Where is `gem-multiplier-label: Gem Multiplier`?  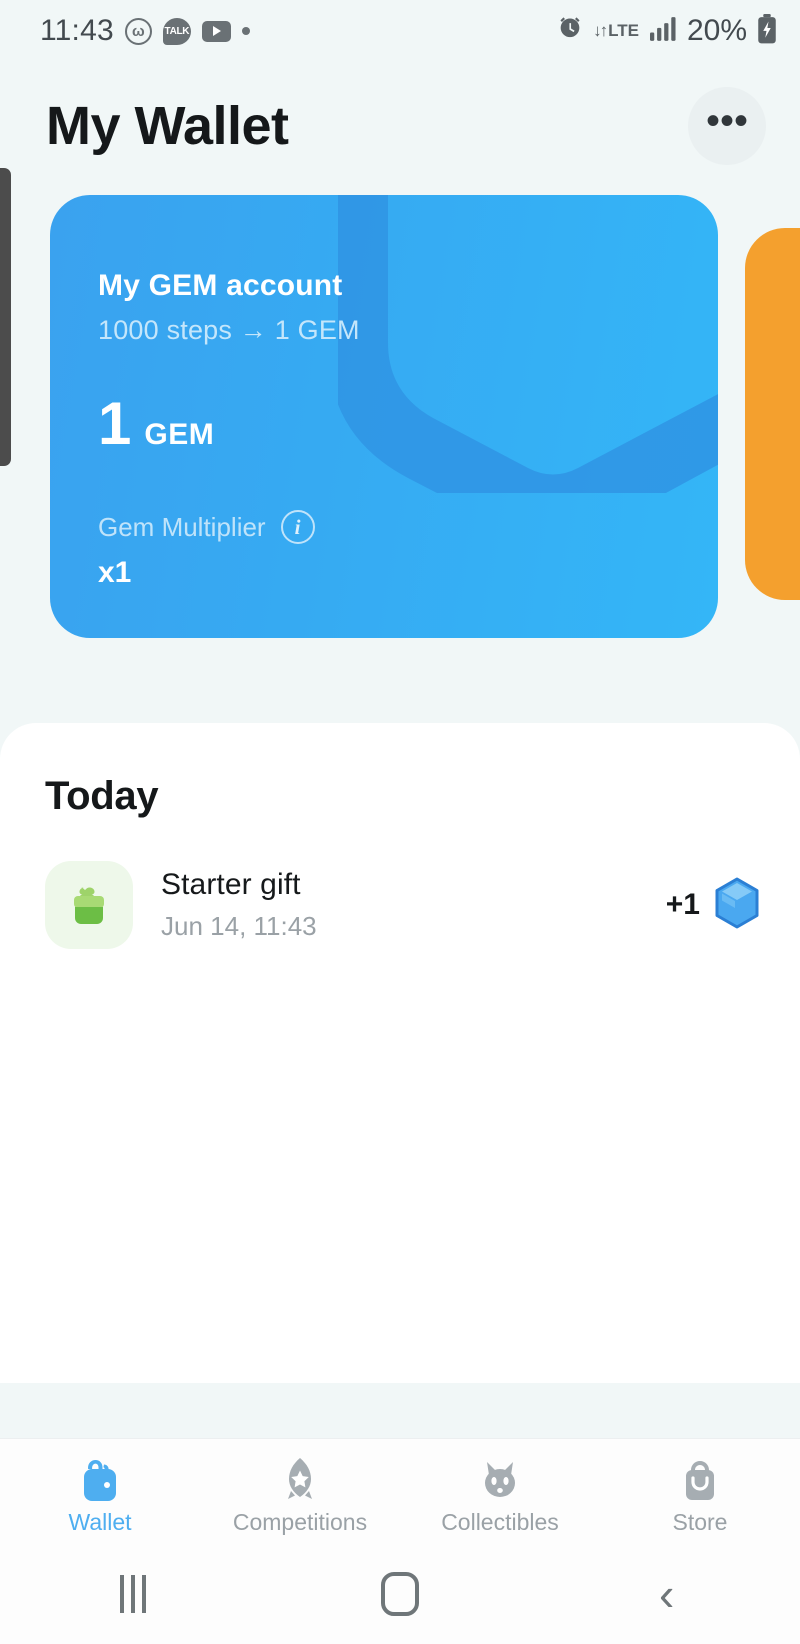
gem-multiplier-label: Gem Multiplier is located at coordinates (182, 526).